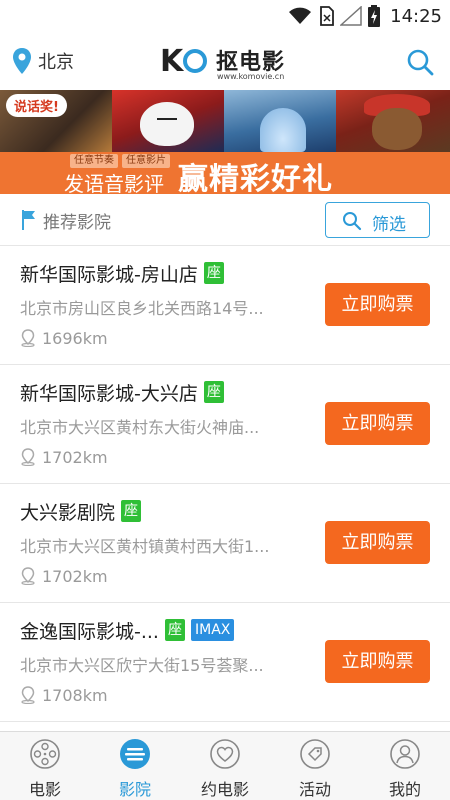 The width and height of the screenshot is (450, 800). What do you see at coordinates (315, 754) in the screenshot?
I see `tag-icon` at bounding box center [315, 754].